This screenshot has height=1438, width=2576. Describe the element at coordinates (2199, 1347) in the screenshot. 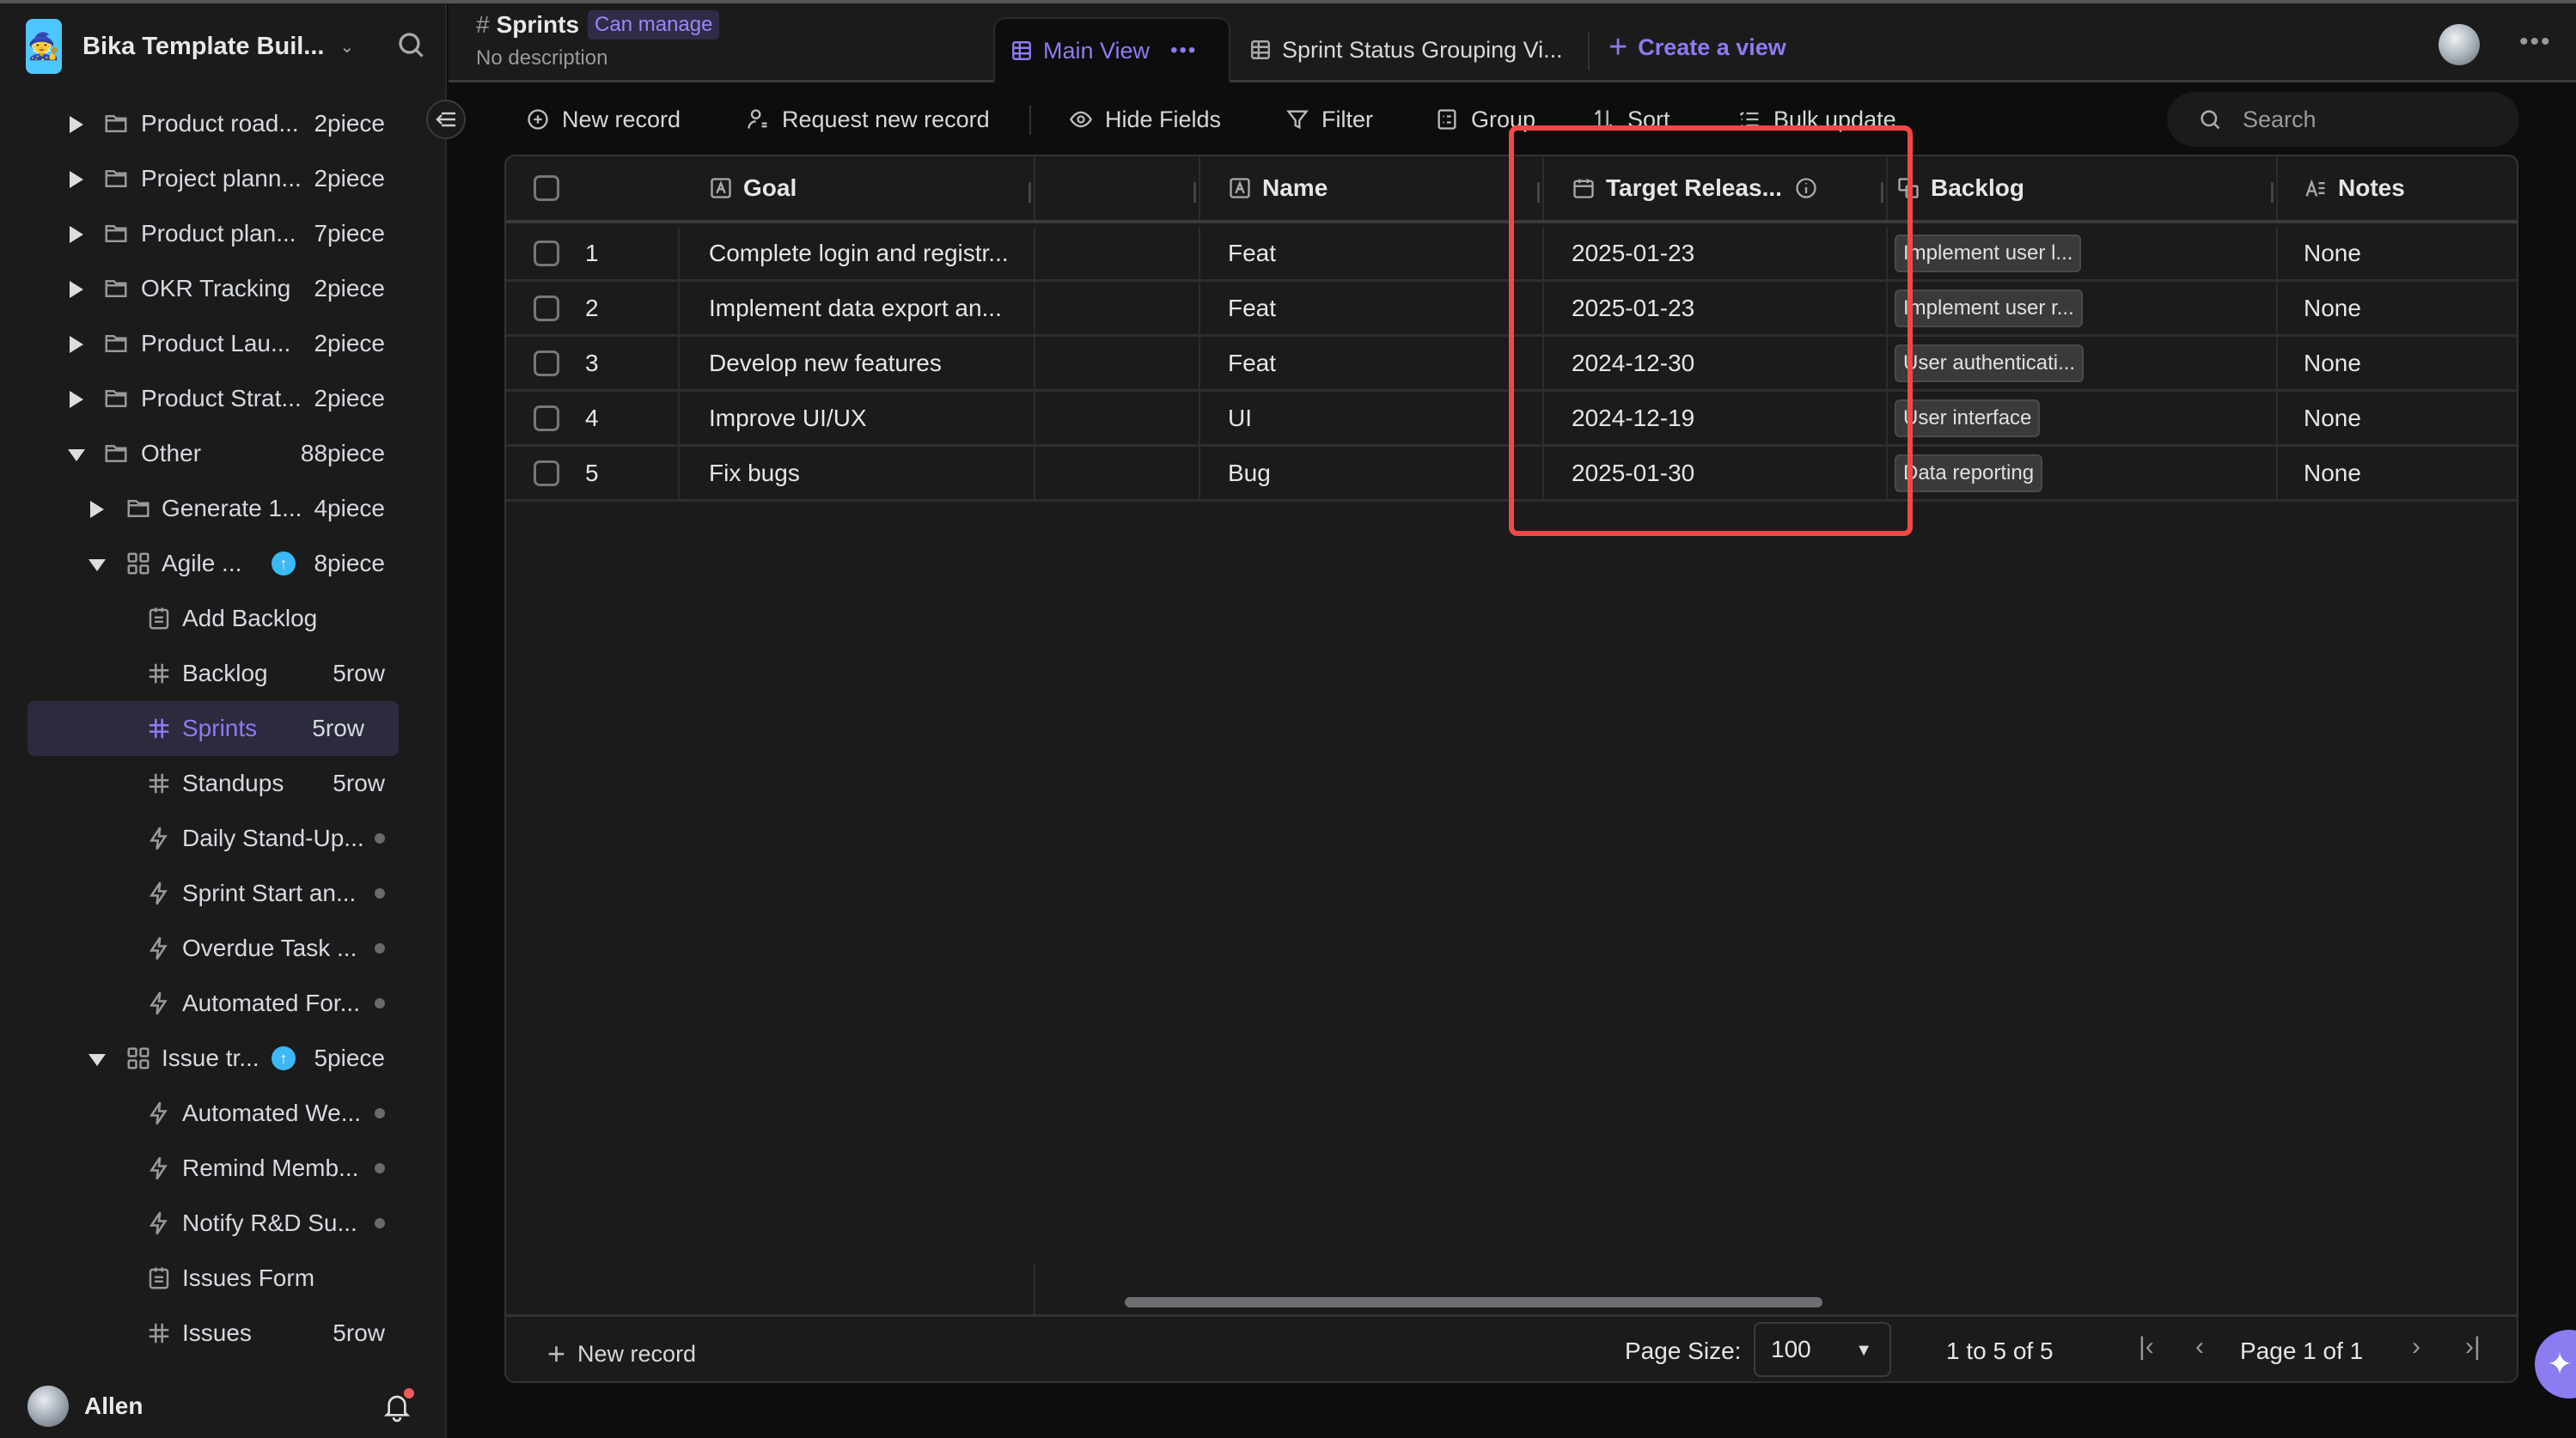

I see `prev-page-icon: ‹` at that location.